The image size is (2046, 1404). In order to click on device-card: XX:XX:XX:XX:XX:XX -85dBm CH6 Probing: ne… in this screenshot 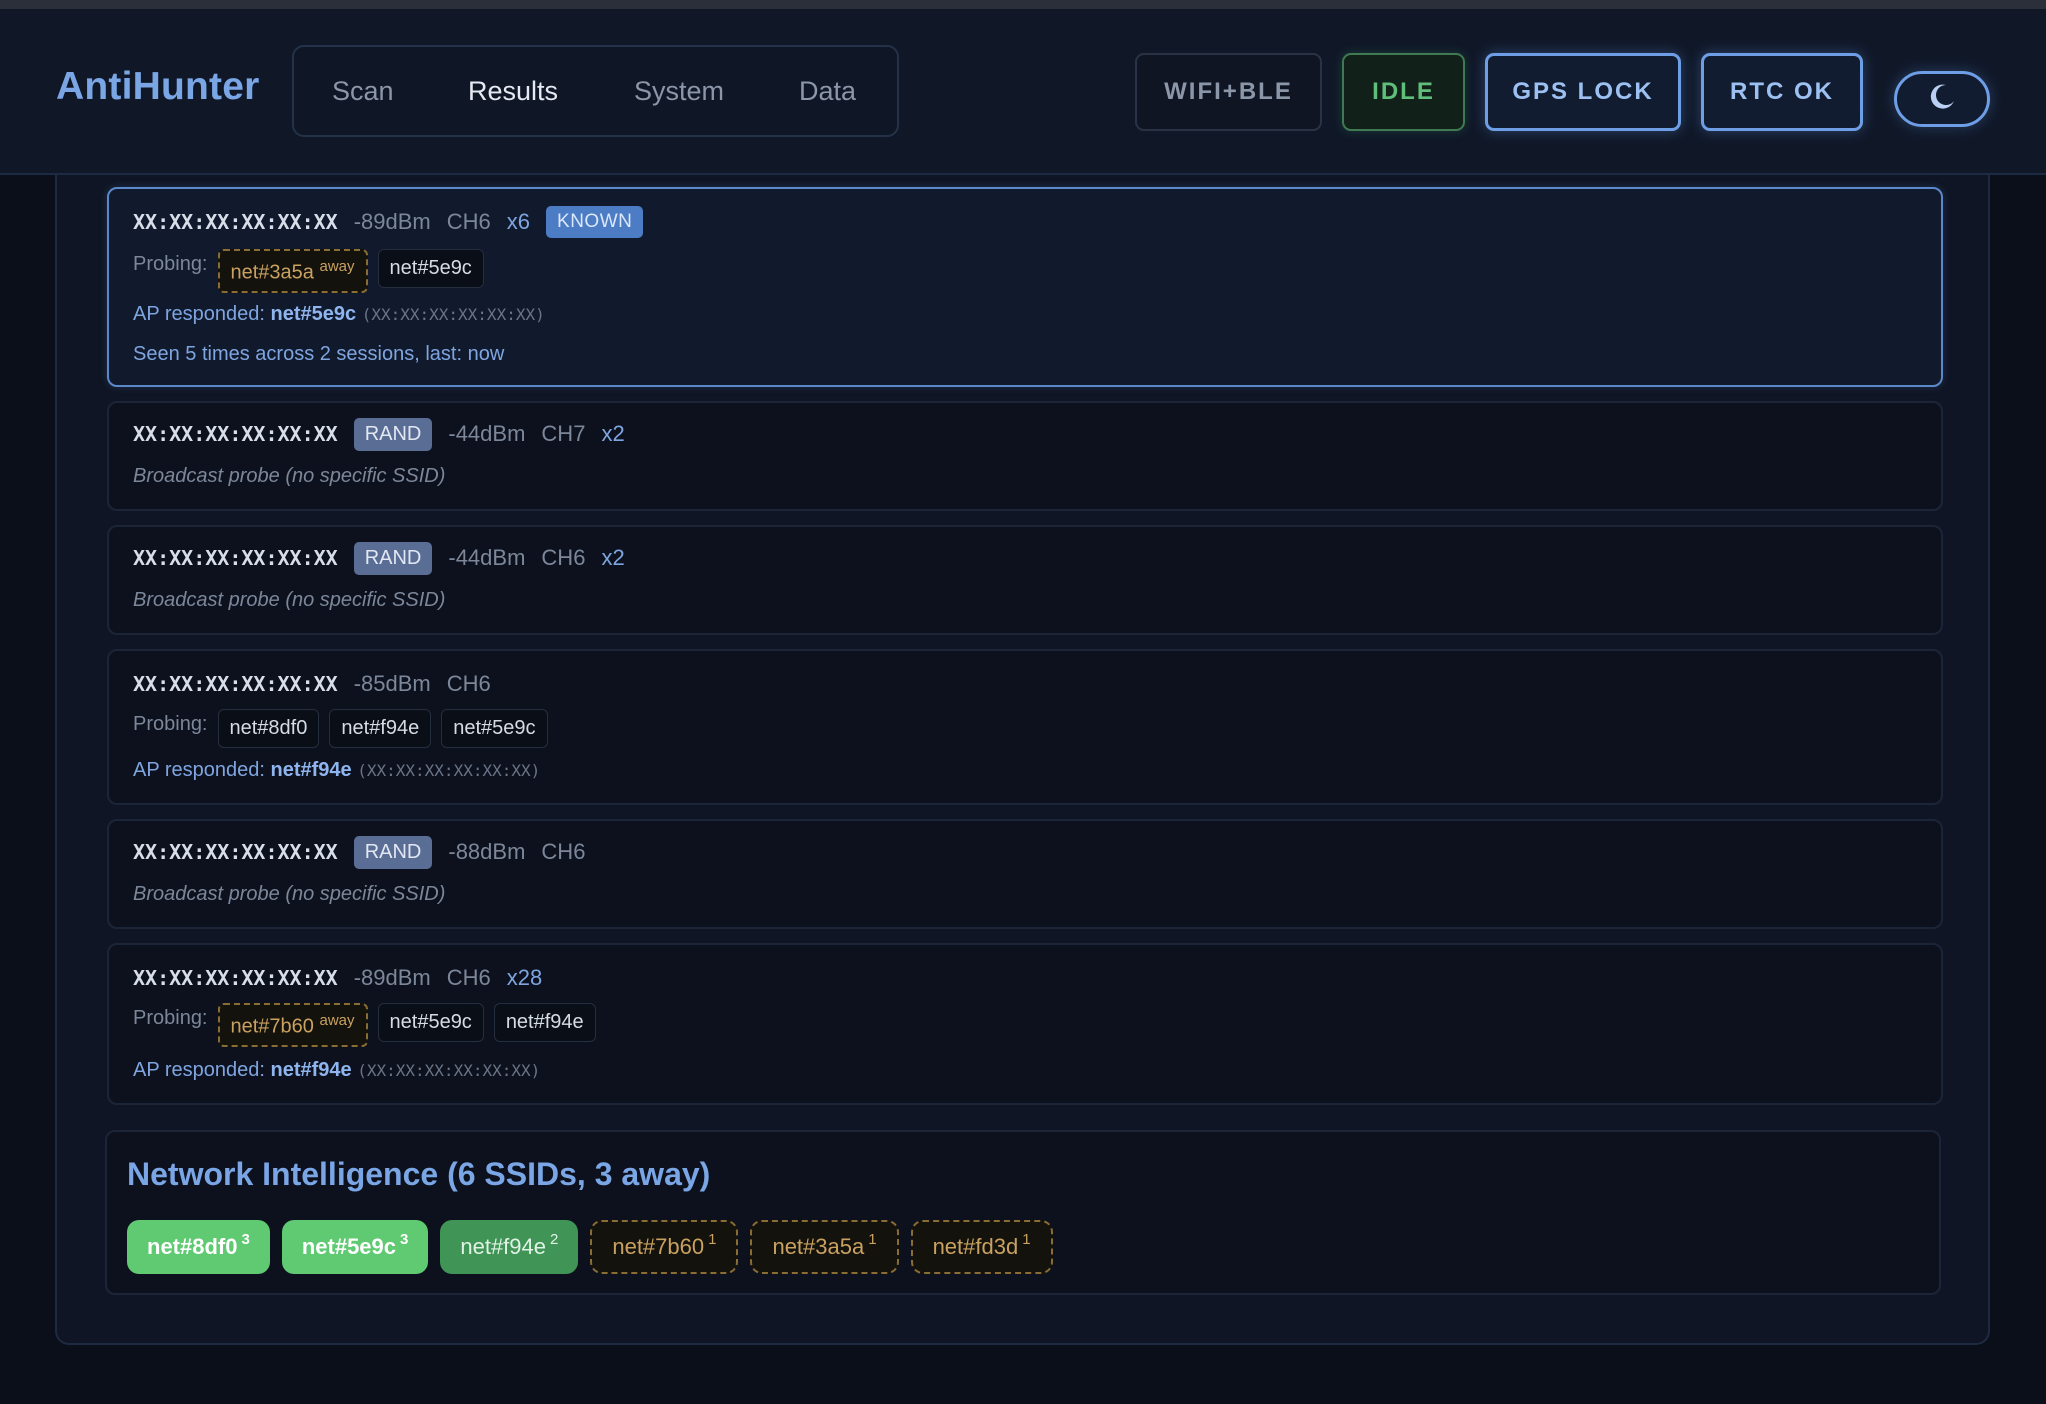, I will do `click(1025, 727)`.